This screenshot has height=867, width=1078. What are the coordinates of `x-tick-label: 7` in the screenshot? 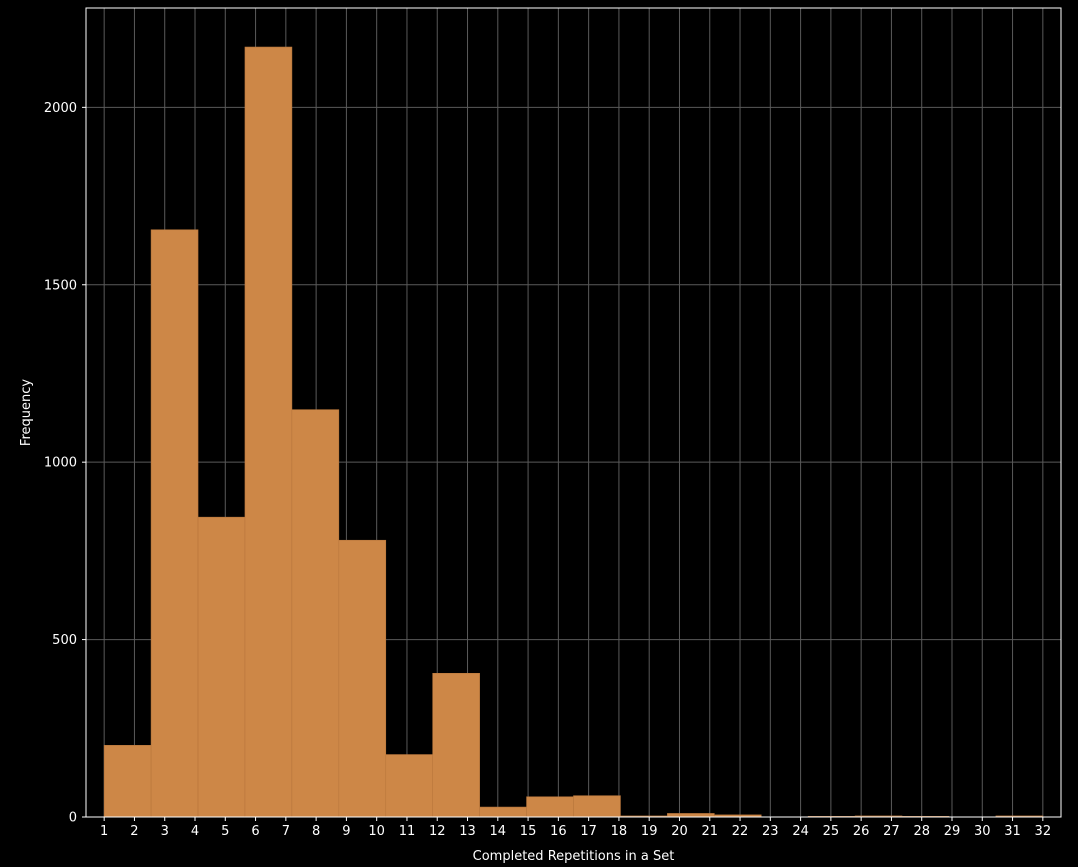 It's located at (286, 831).